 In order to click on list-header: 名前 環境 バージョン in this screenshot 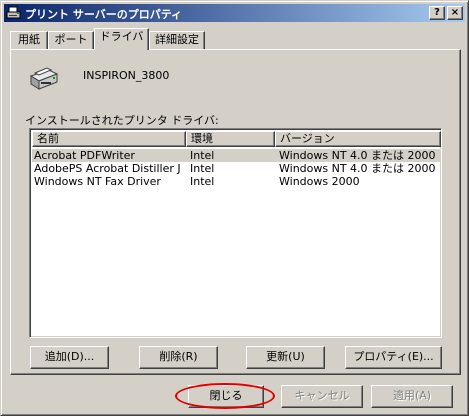, I will do `click(236, 139)`.